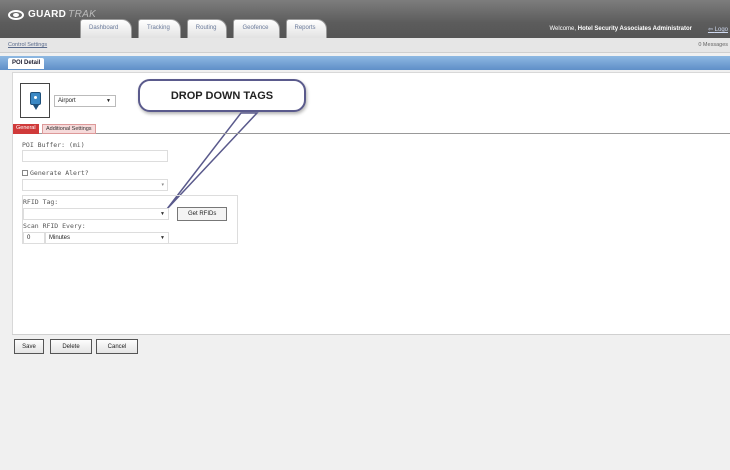 The height and width of the screenshot is (470, 730). I want to click on poi-type-select: Airport ▼, so click(85, 101).